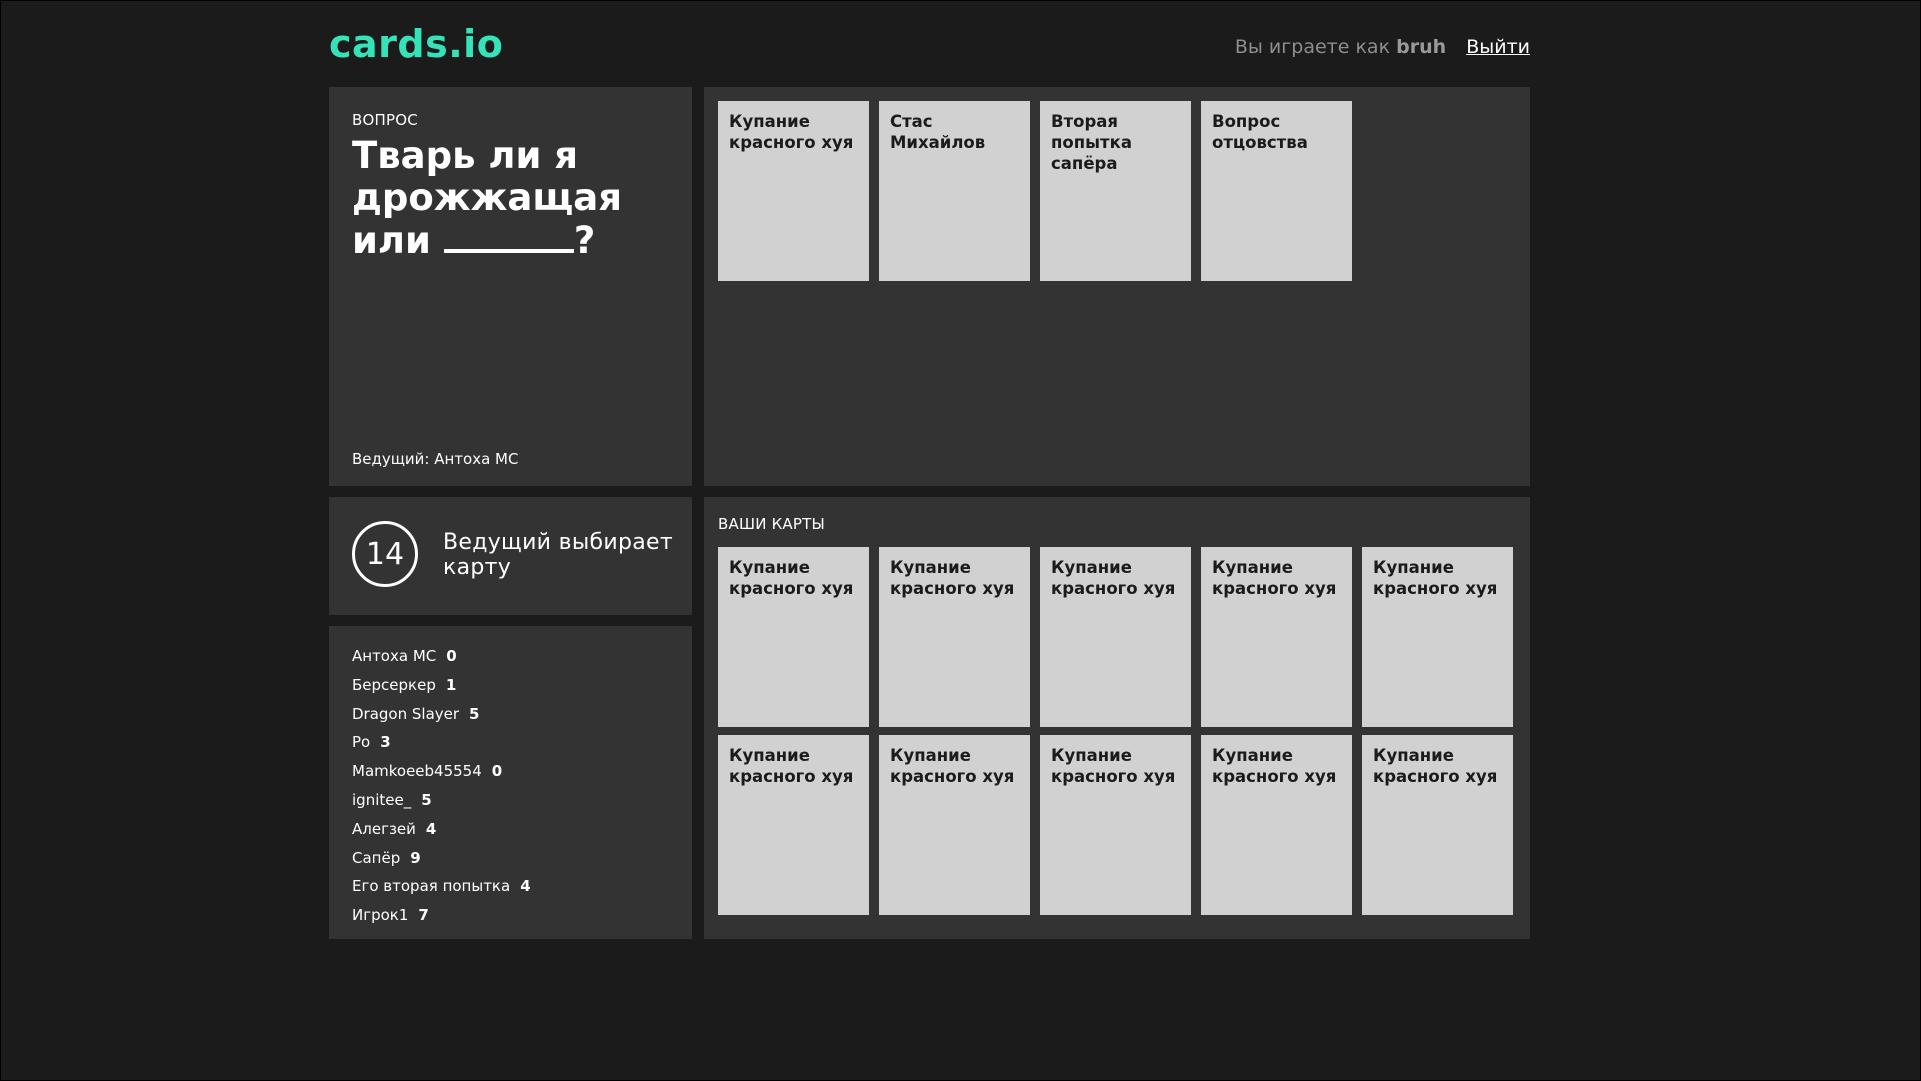 The image size is (1921, 1081). What do you see at coordinates (376, 857) in the screenshot?
I see `player-name: Сапёр` at bounding box center [376, 857].